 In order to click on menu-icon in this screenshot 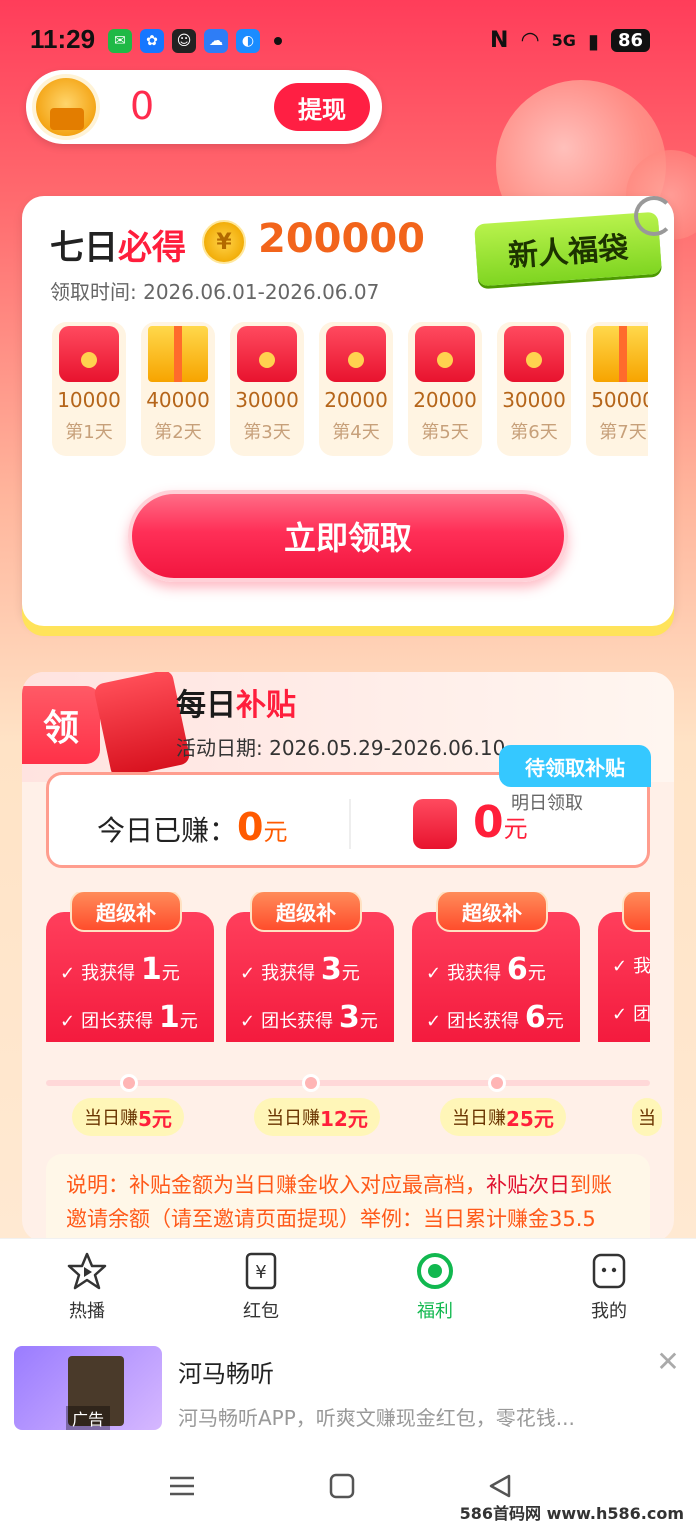, I will do `click(182, 1486)`.